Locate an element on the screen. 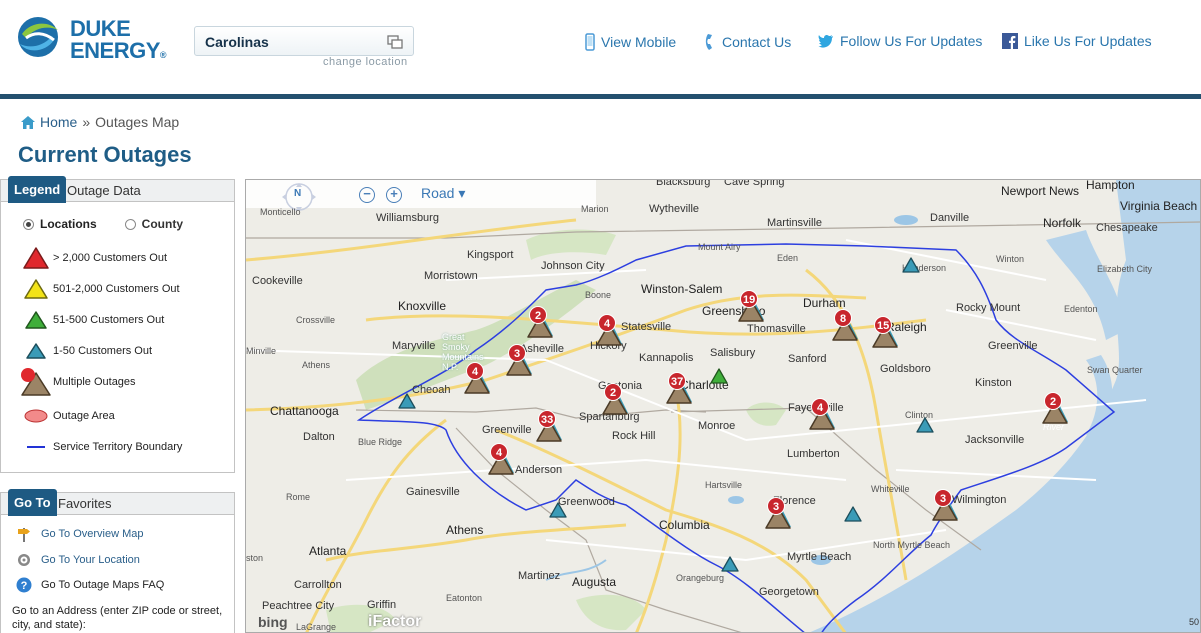  map-label-orangeburg: Orangeburg is located at coordinates (700, 578).